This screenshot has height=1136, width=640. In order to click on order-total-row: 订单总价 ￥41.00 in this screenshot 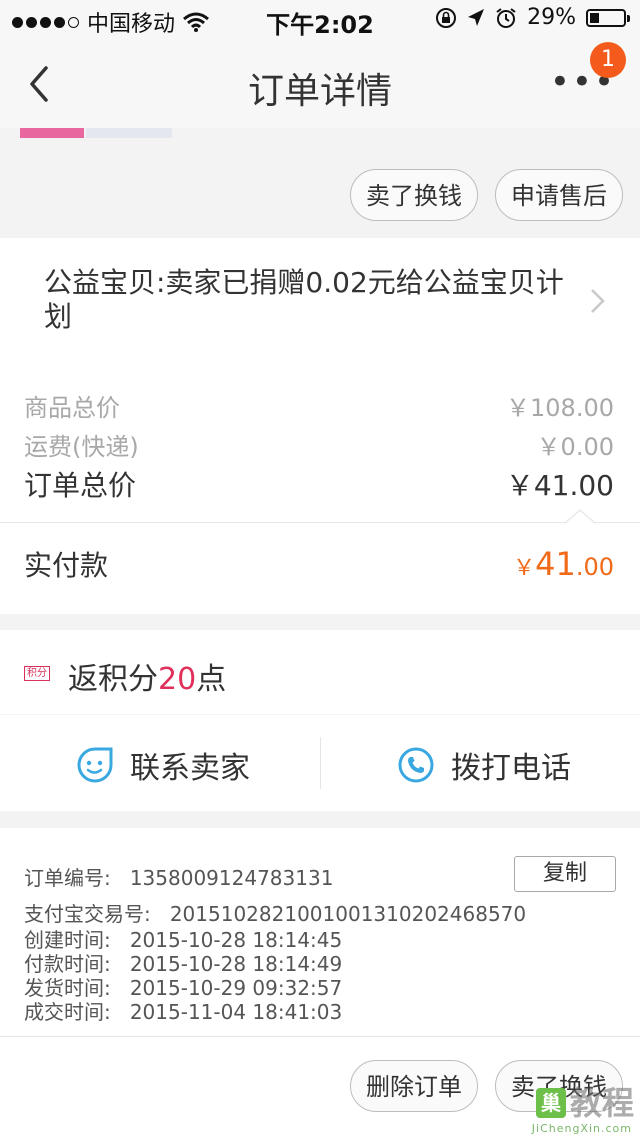, I will do `click(319, 484)`.